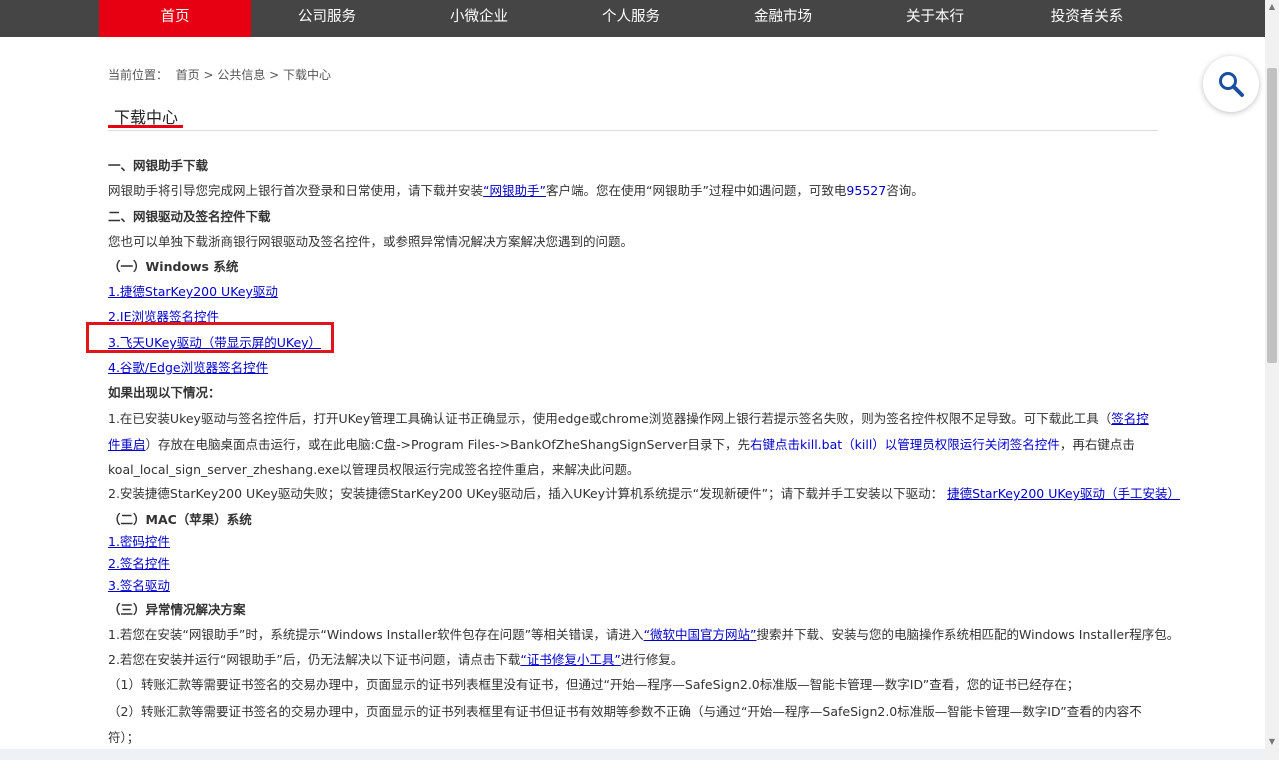 Image resolution: width=1279 pixels, height=760 pixels. I want to click on section-heading-drivers: 二、网银驱动及签名控件下载, so click(189, 216).